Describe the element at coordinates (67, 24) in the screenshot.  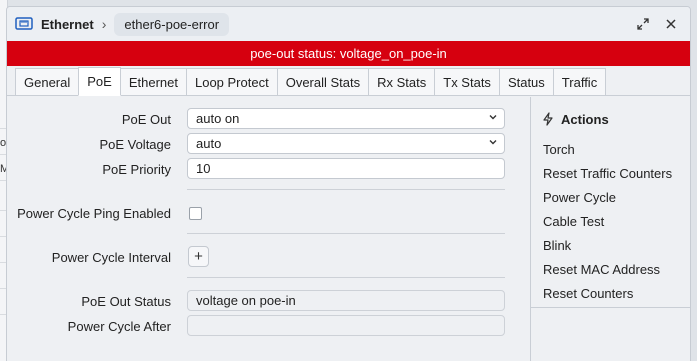
I see `window-title: Ethernet` at that location.